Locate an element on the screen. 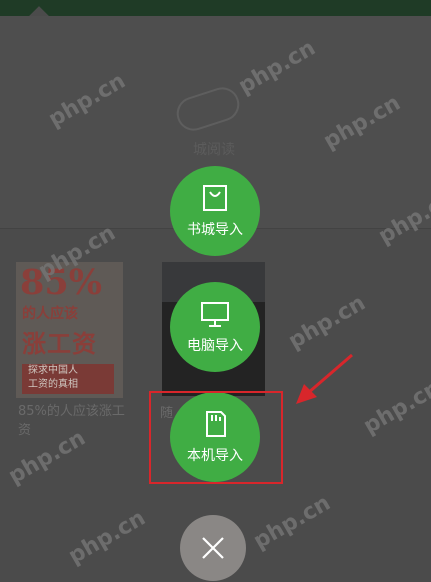 The width and height of the screenshot is (431, 582). monitor-icon is located at coordinates (215, 314).